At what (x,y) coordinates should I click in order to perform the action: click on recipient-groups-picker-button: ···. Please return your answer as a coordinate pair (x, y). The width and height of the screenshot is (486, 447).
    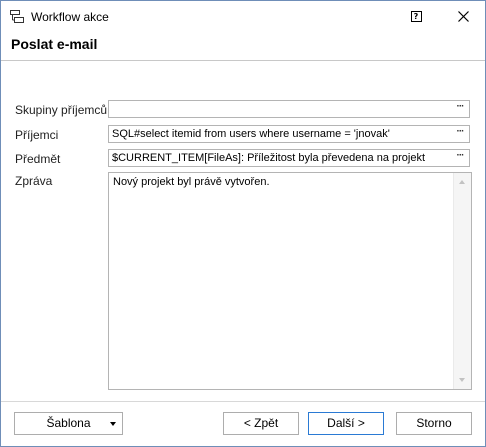
    Looking at the image, I should click on (460, 109).